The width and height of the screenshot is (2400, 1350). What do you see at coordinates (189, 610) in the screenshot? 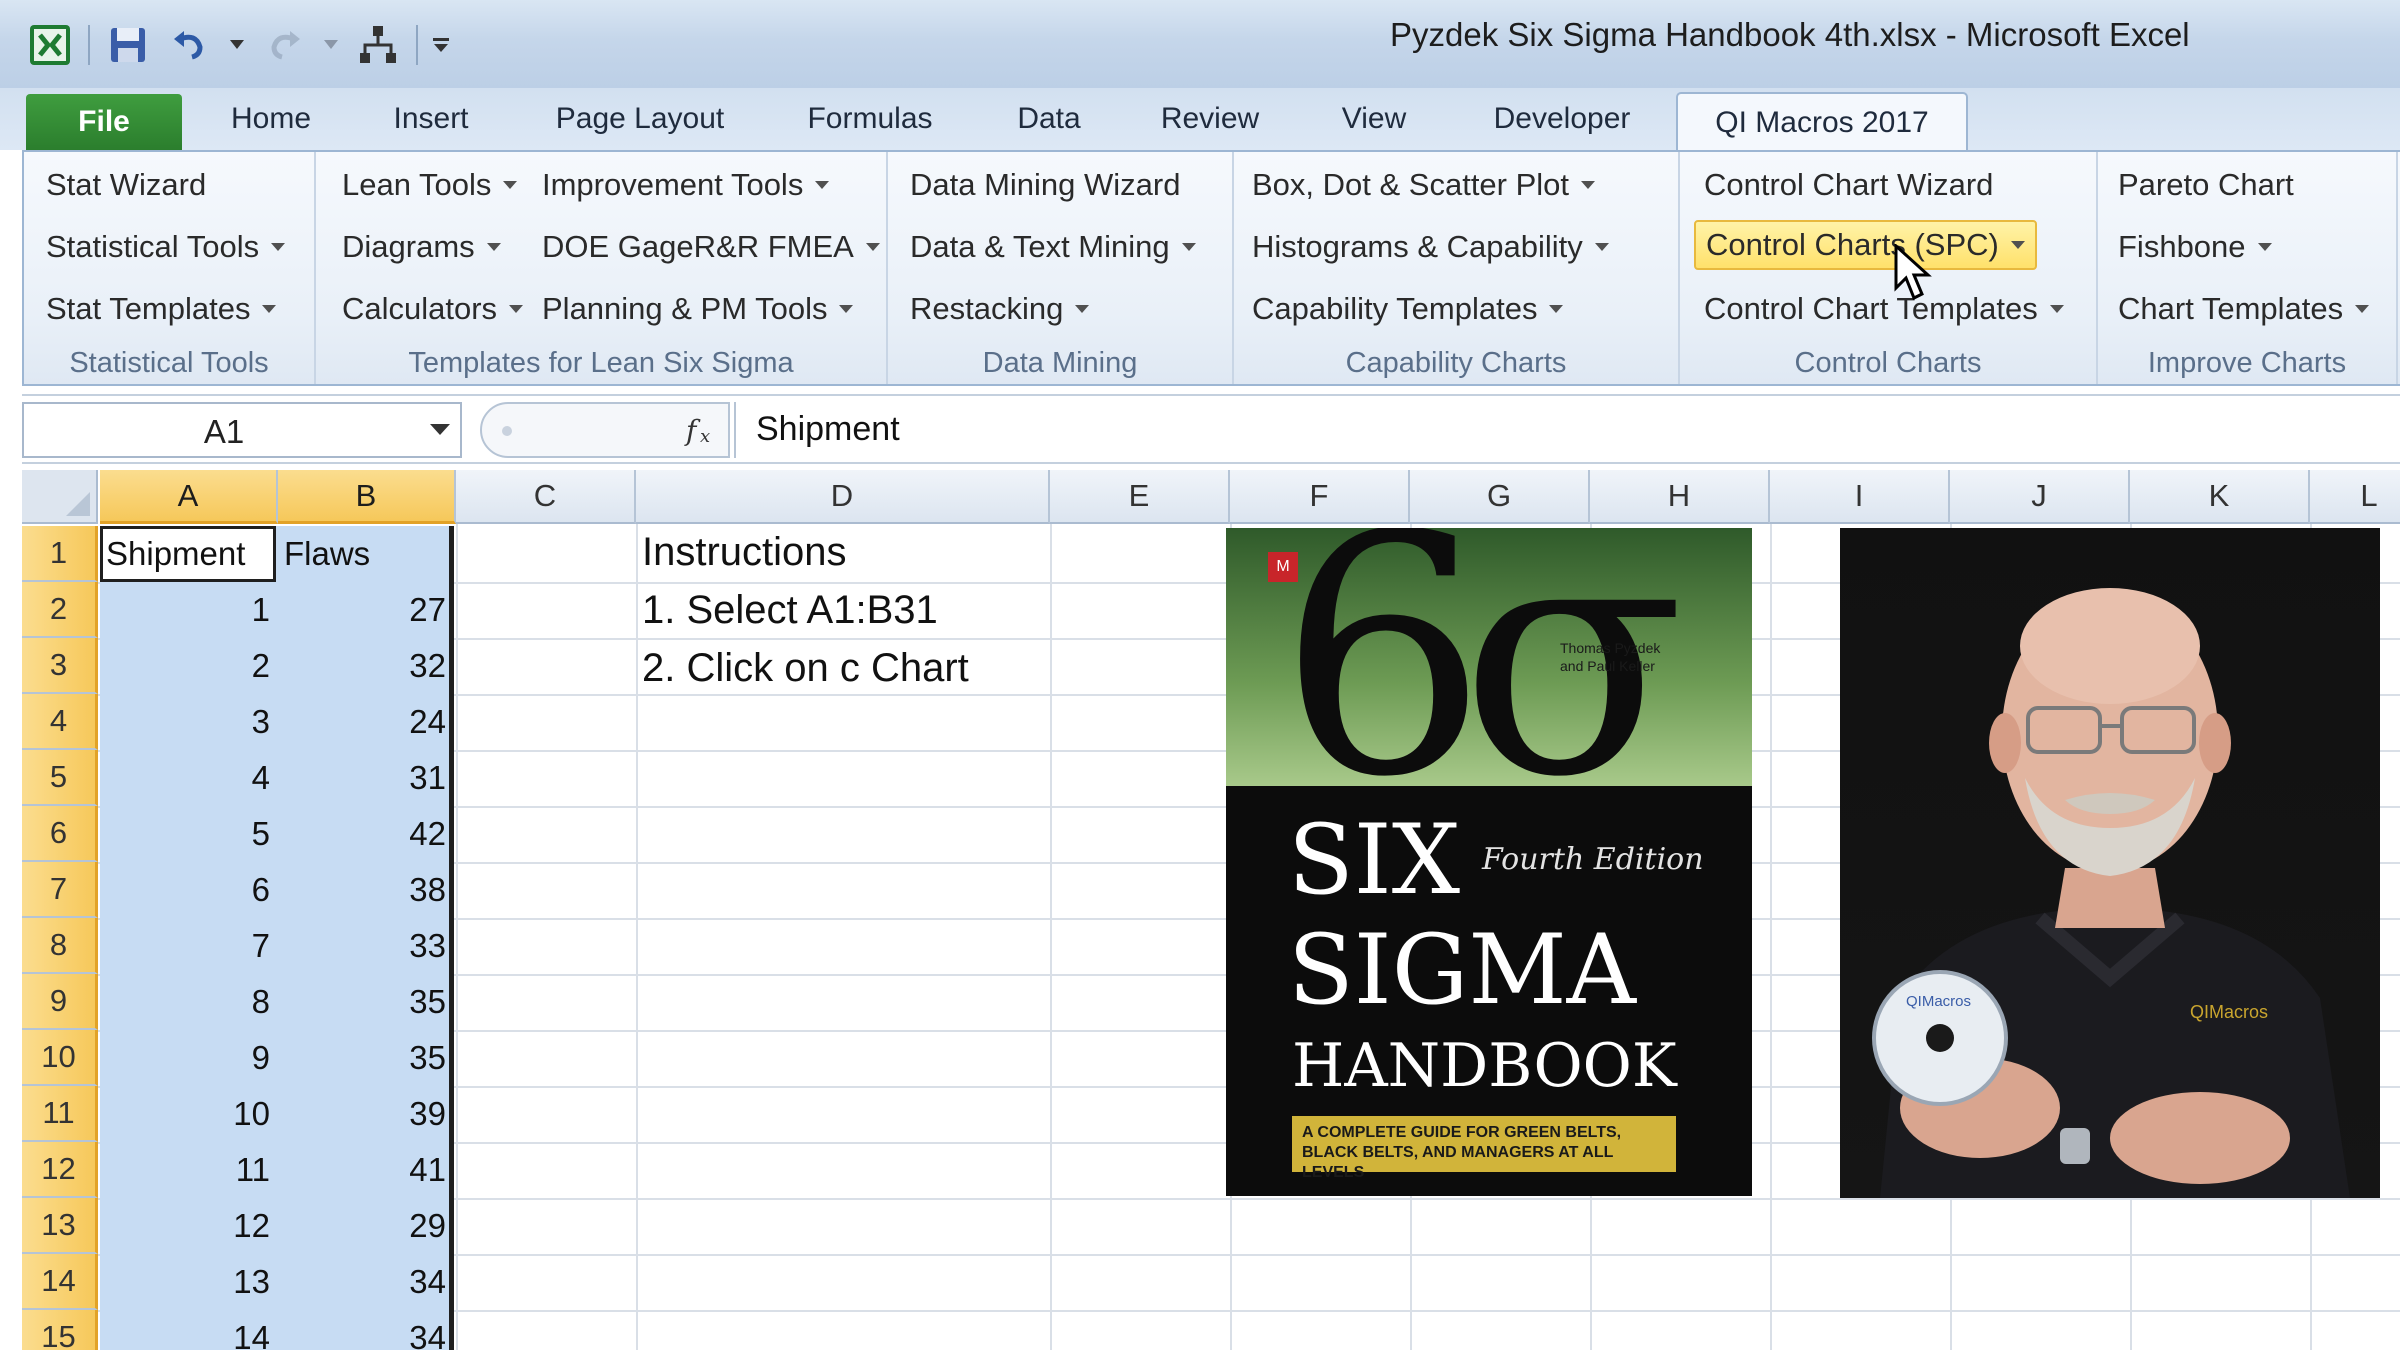
I see `table-cell: 1` at bounding box center [189, 610].